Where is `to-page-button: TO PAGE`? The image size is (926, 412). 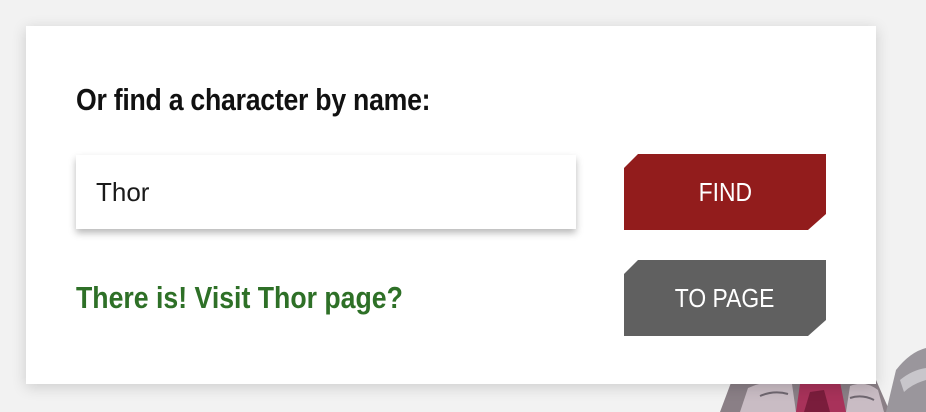
to-page-button: TO PAGE is located at coordinates (725, 298).